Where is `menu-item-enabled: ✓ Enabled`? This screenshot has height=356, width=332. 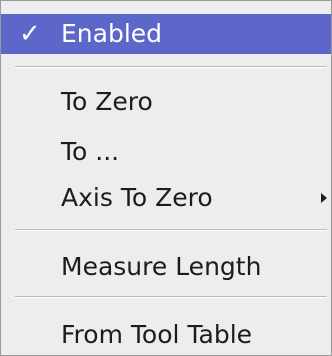
menu-item-enabled: ✓ Enabled is located at coordinates (166, 34).